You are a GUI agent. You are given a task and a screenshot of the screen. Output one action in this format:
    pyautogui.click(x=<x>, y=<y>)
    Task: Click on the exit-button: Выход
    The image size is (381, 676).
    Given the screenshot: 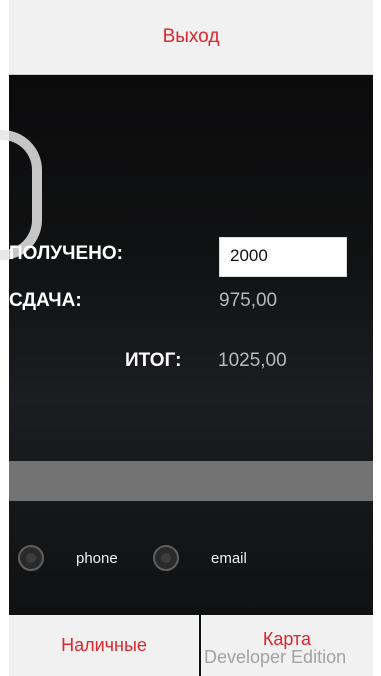 What is the action you would take?
    pyautogui.click(x=191, y=37)
    